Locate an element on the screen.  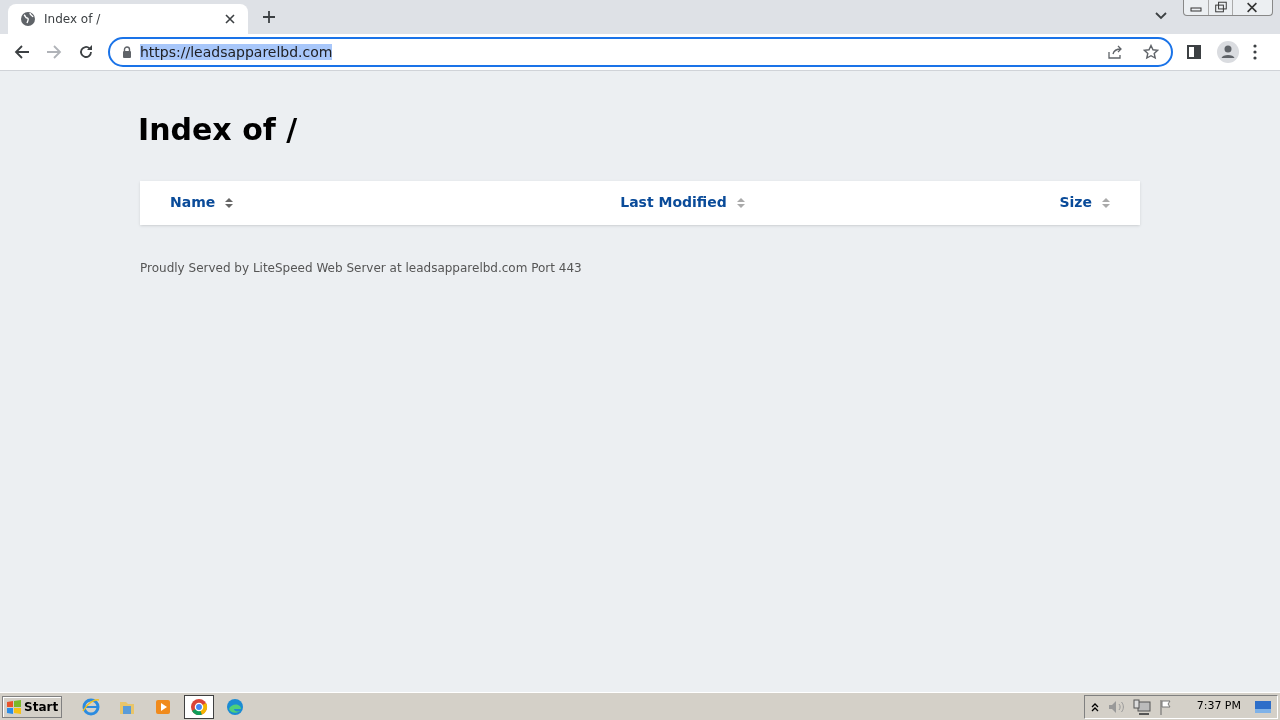
windows-flag-icon is located at coordinates (14, 706).